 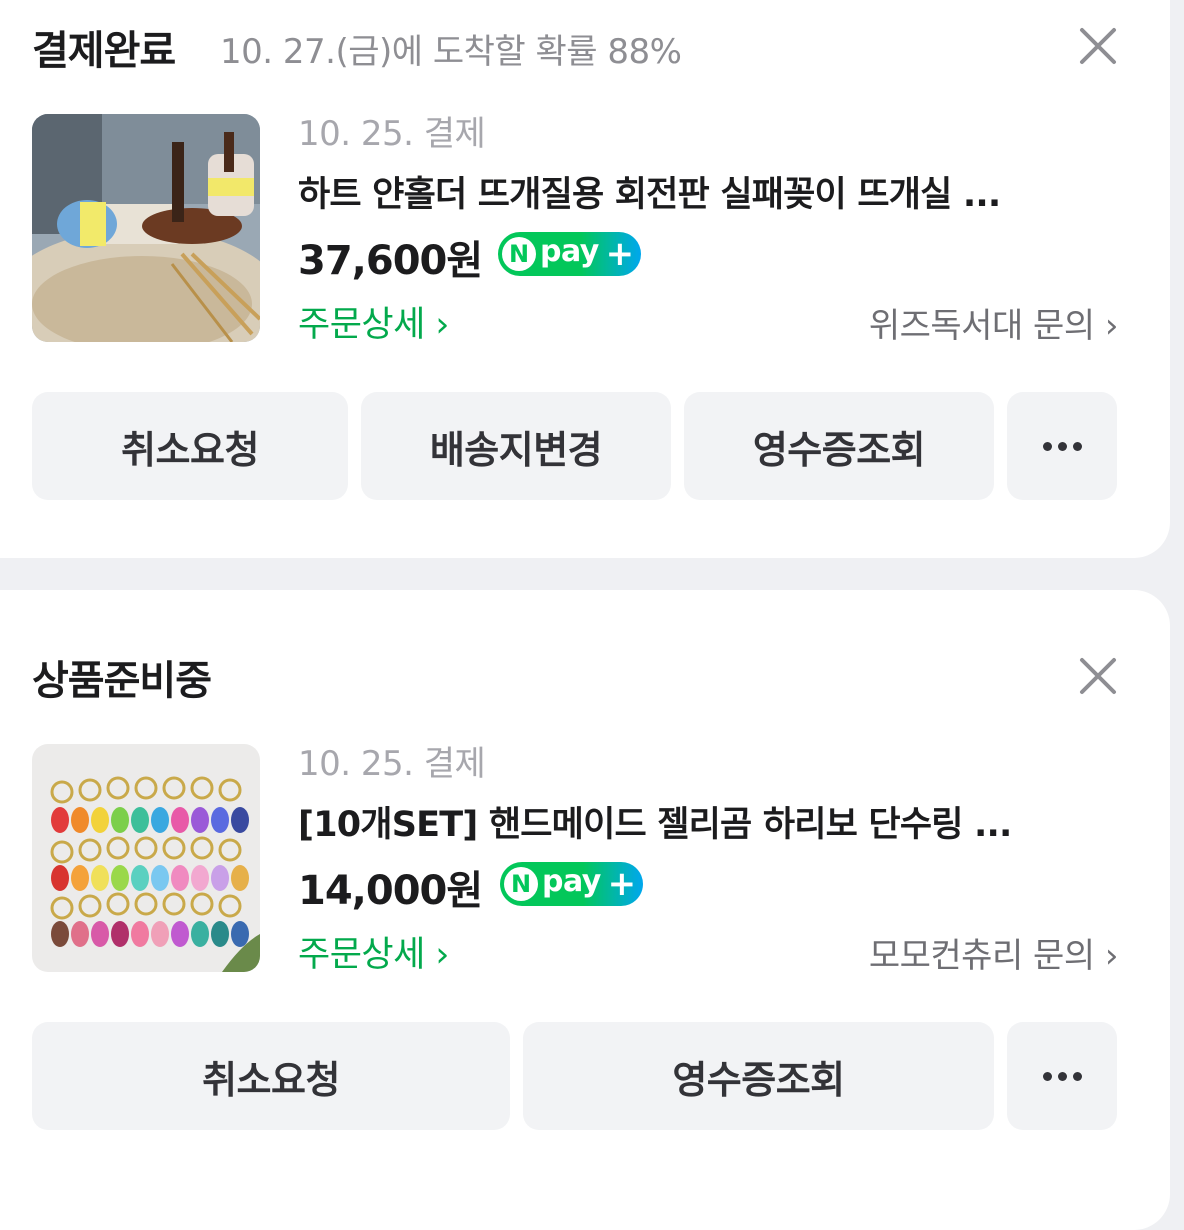 What do you see at coordinates (390, 261) in the screenshot?
I see `product-price: 37,600원` at bounding box center [390, 261].